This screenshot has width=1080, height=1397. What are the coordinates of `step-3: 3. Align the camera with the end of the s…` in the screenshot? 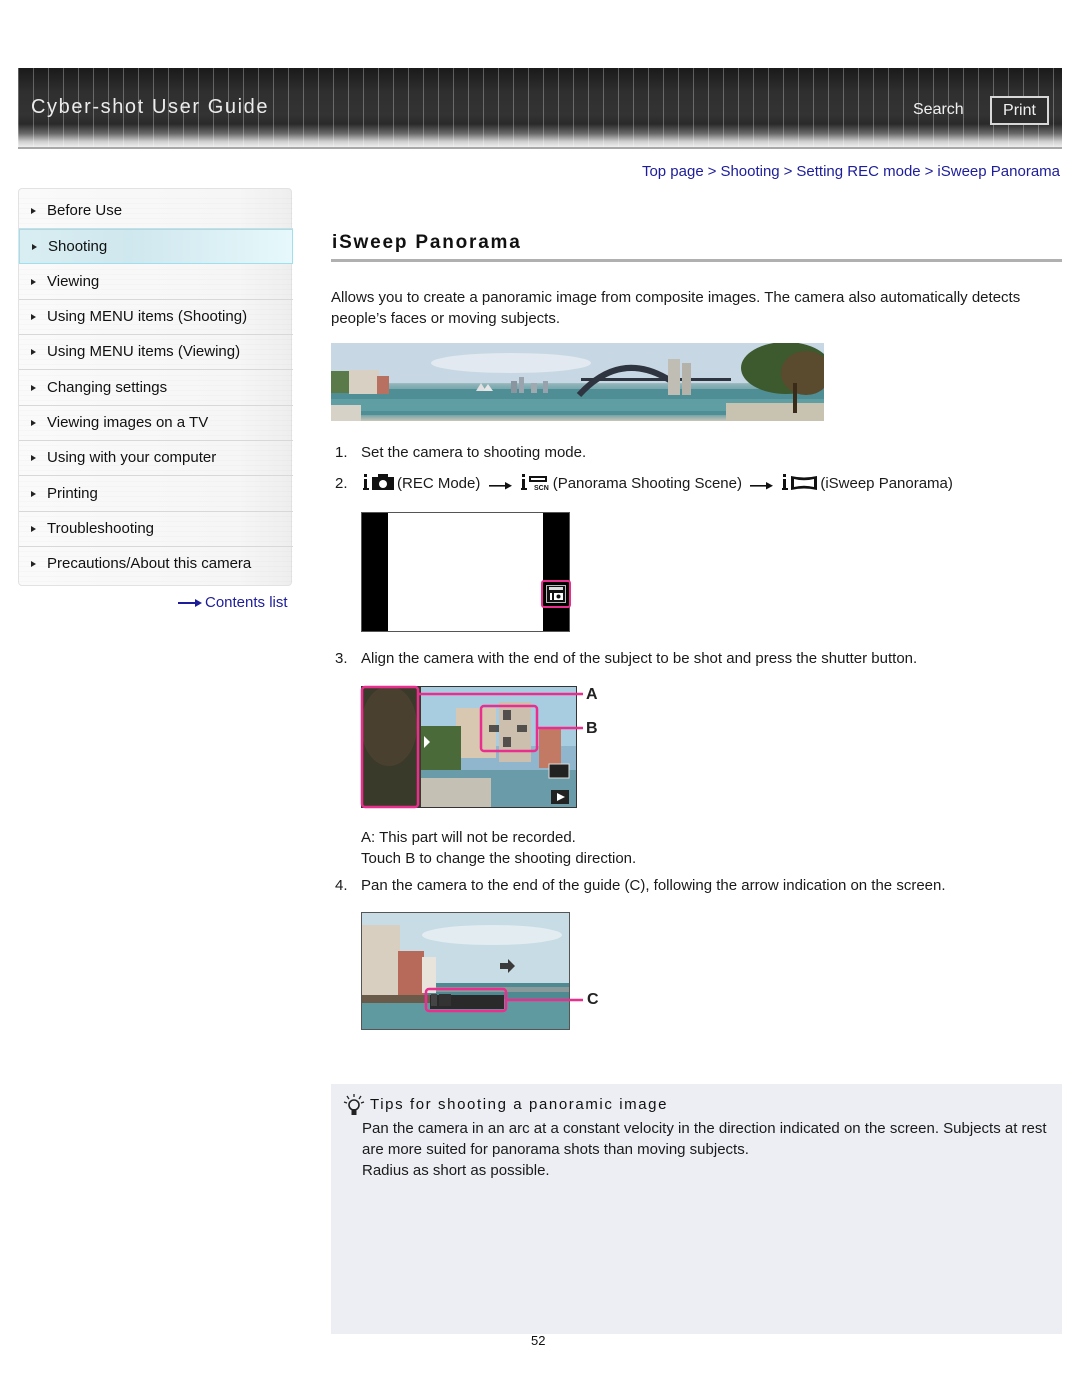 It's located at (626, 658).